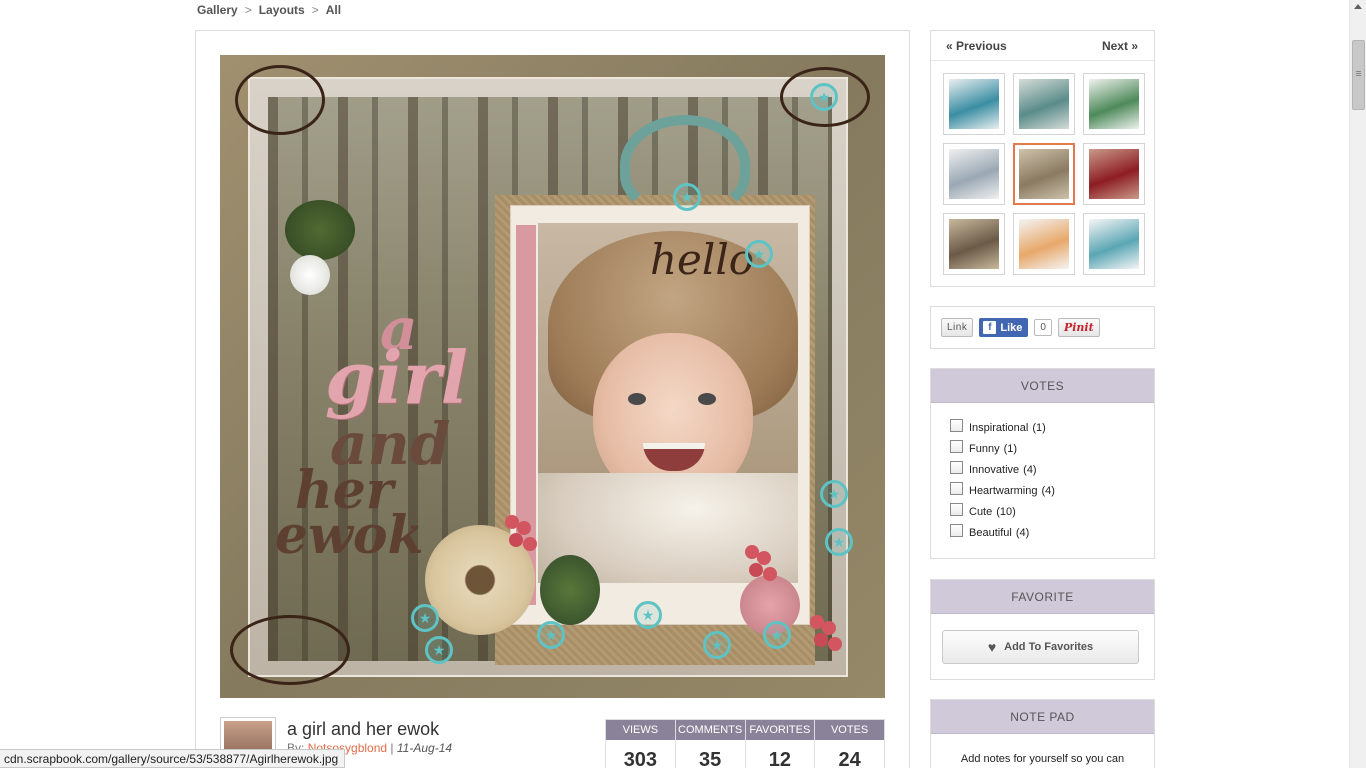 The height and width of the screenshot is (768, 1366). Describe the element at coordinates (674, 457) in the screenshot. I see `art-mouth` at that location.